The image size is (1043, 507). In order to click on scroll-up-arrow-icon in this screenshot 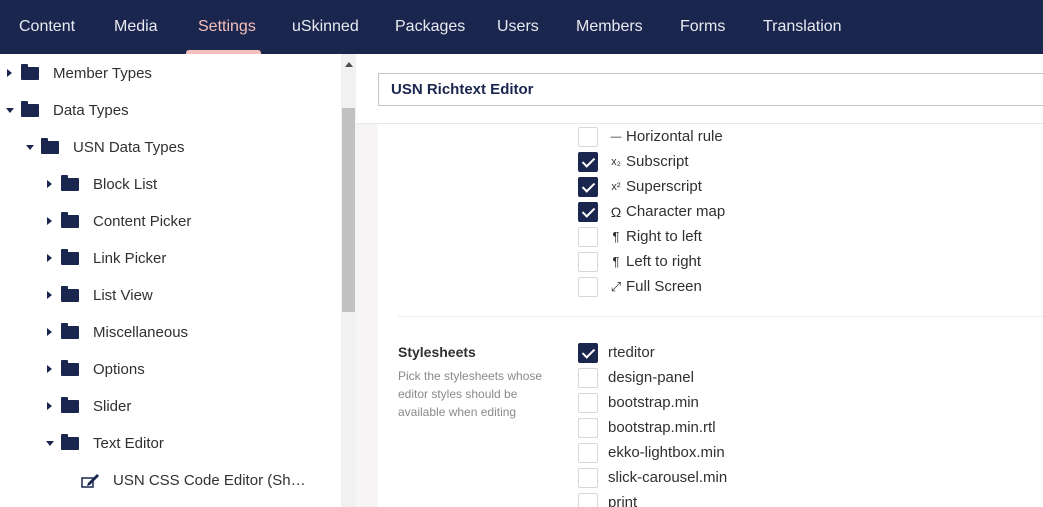, I will do `click(349, 64)`.